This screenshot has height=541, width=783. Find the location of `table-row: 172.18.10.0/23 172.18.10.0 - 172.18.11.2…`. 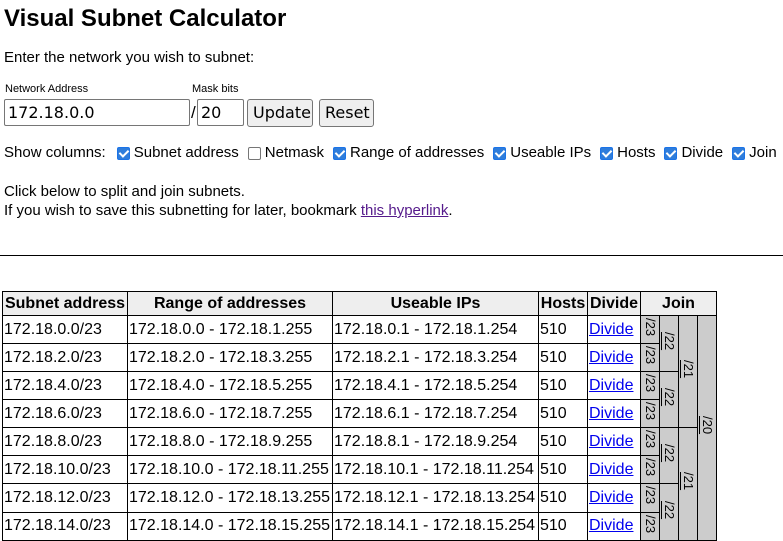

table-row: 172.18.10.0/23 172.18.10.0 - 172.18.11.2… is located at coordinates (359, 470).